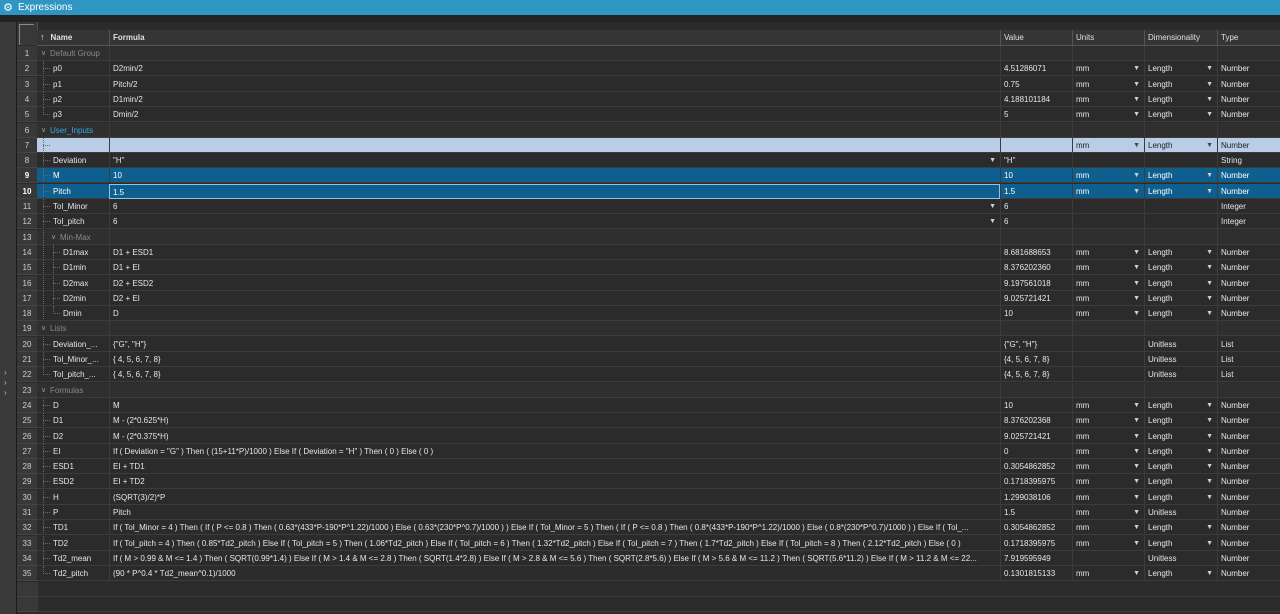  Describe the element at coordinates (73, 99) in the screenshot. I see `name-cell: p2` at that location.